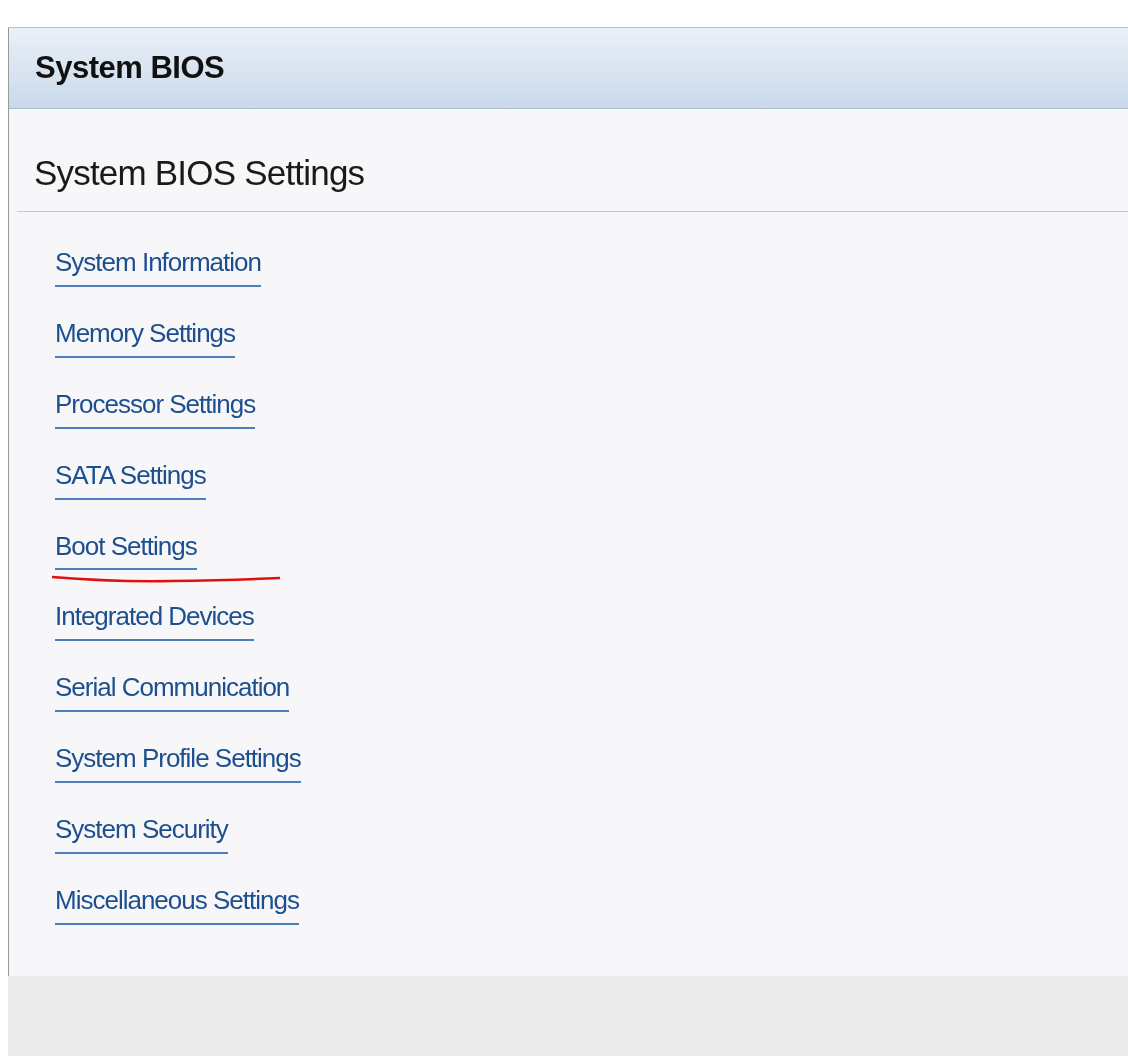 The image size is (1128, 1056). Describe the element at coordinates (178, 764) in the screenshot. I see `settings-link: System Profile Settings` at that location.